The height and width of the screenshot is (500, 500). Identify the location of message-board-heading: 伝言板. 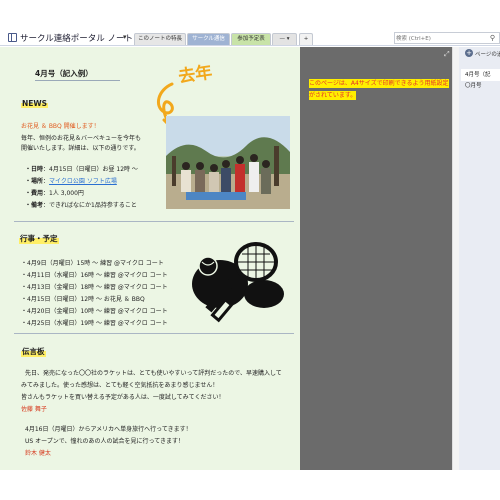
(33, 351).